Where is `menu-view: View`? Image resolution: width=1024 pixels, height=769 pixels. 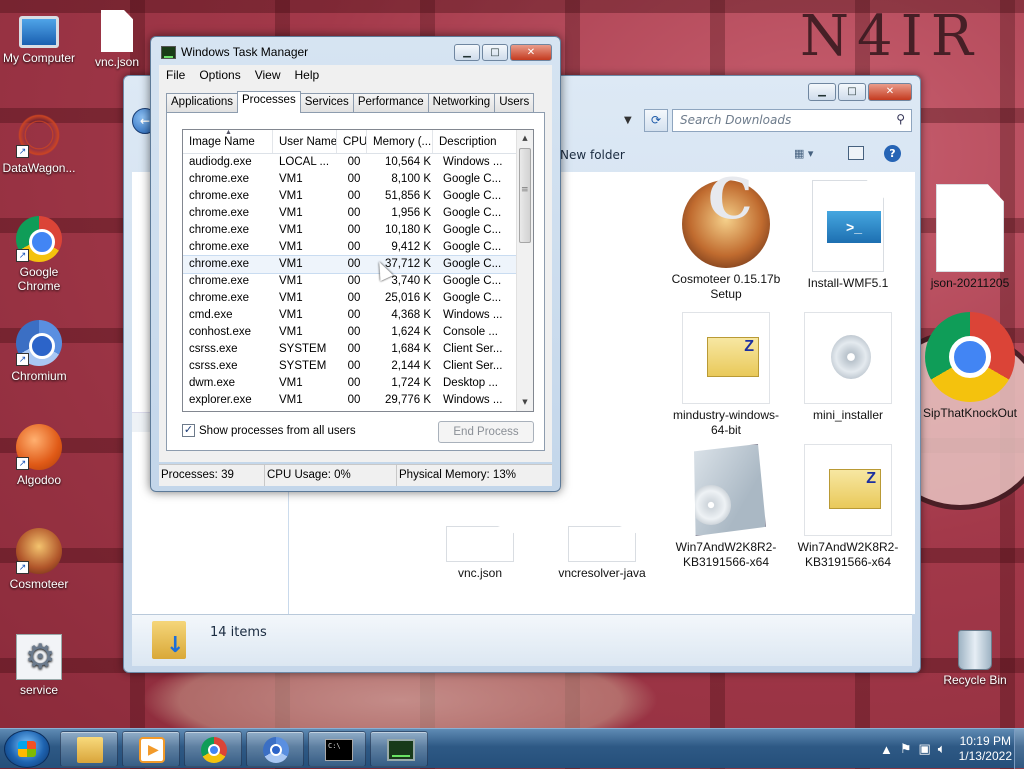 menu-view: View is located at coordinates (268, 75).